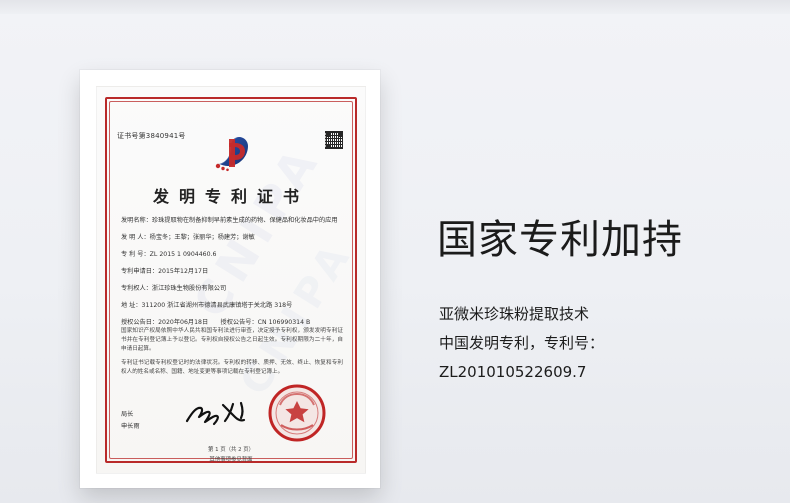 The width and height of the screenshot is (790, 503). I want to click on certificate-footer: 第 1 页（共 2 页） 其他事项参见背面, so click(231, 455).